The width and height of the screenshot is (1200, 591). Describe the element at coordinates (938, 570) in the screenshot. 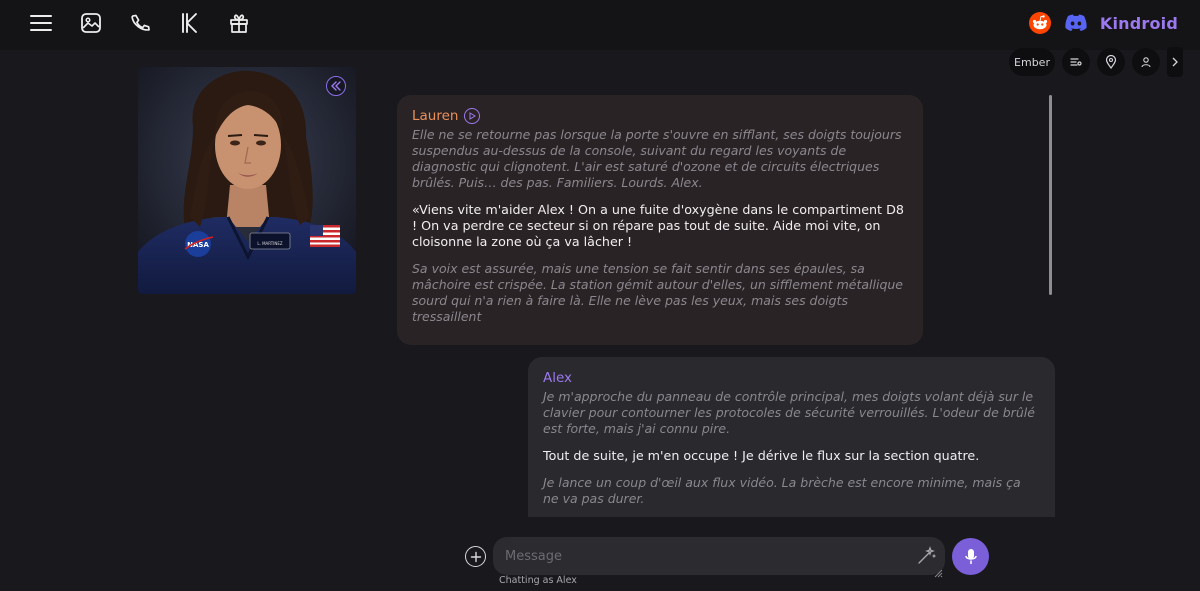

I see `resize-grip-icon` at that location.